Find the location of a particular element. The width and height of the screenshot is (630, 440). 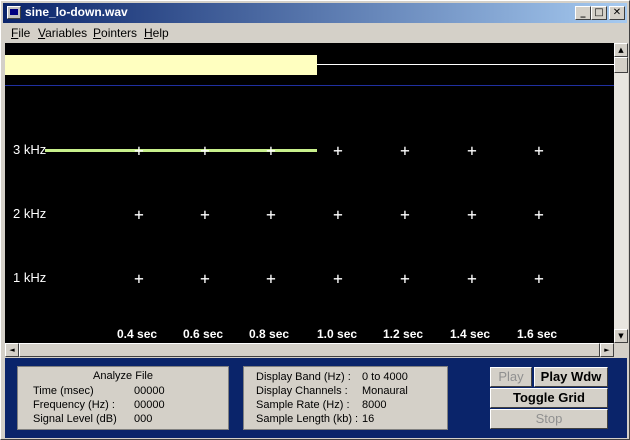

scroll-down-icon: ▼ is located at coordinates (621, 336).